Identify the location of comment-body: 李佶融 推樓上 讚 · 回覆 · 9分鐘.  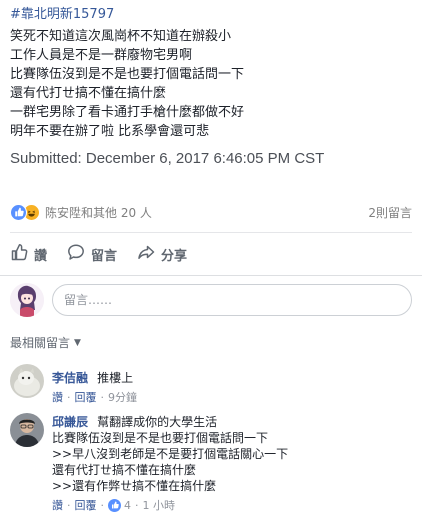
(232, 384).